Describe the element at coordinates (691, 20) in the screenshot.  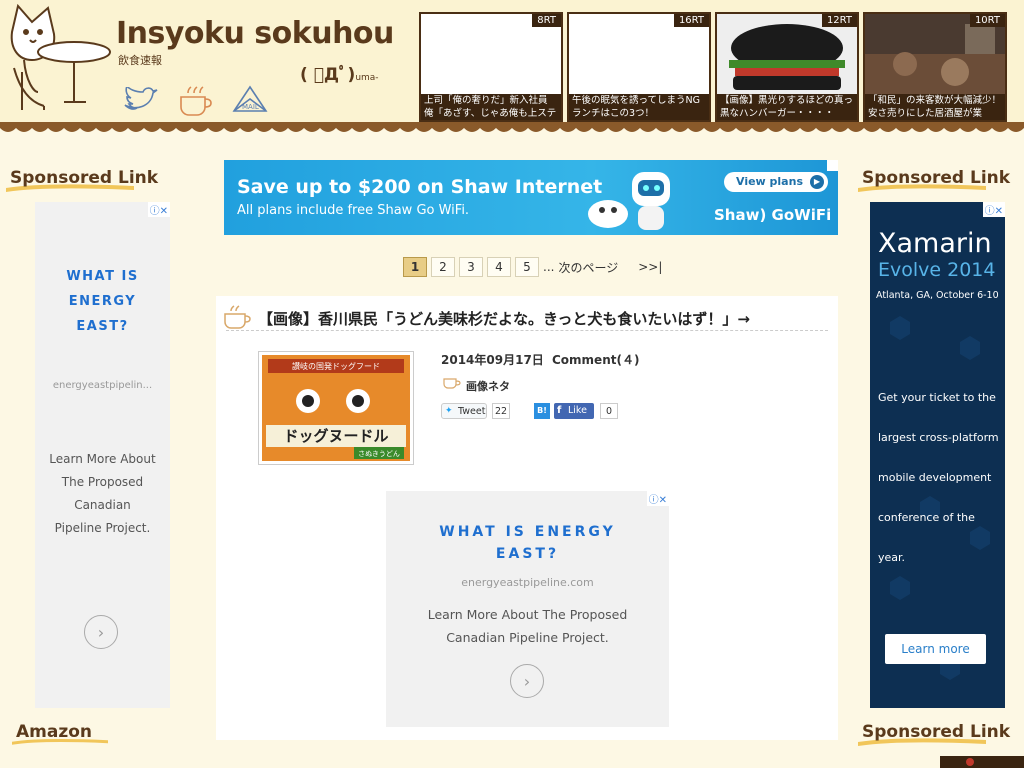
I see `rt-badge: 16RT` at that location.